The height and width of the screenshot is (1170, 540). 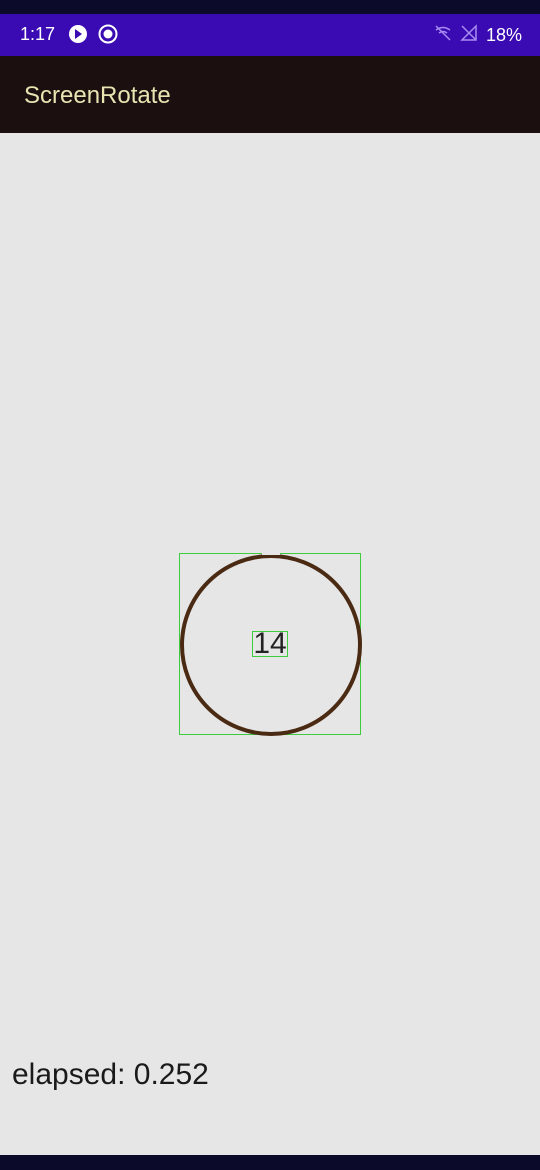 What do you see at coordinates (97, 95) in the screenshot?
I see `app-title: ScreenRotate` at bounding box center [97, 95].